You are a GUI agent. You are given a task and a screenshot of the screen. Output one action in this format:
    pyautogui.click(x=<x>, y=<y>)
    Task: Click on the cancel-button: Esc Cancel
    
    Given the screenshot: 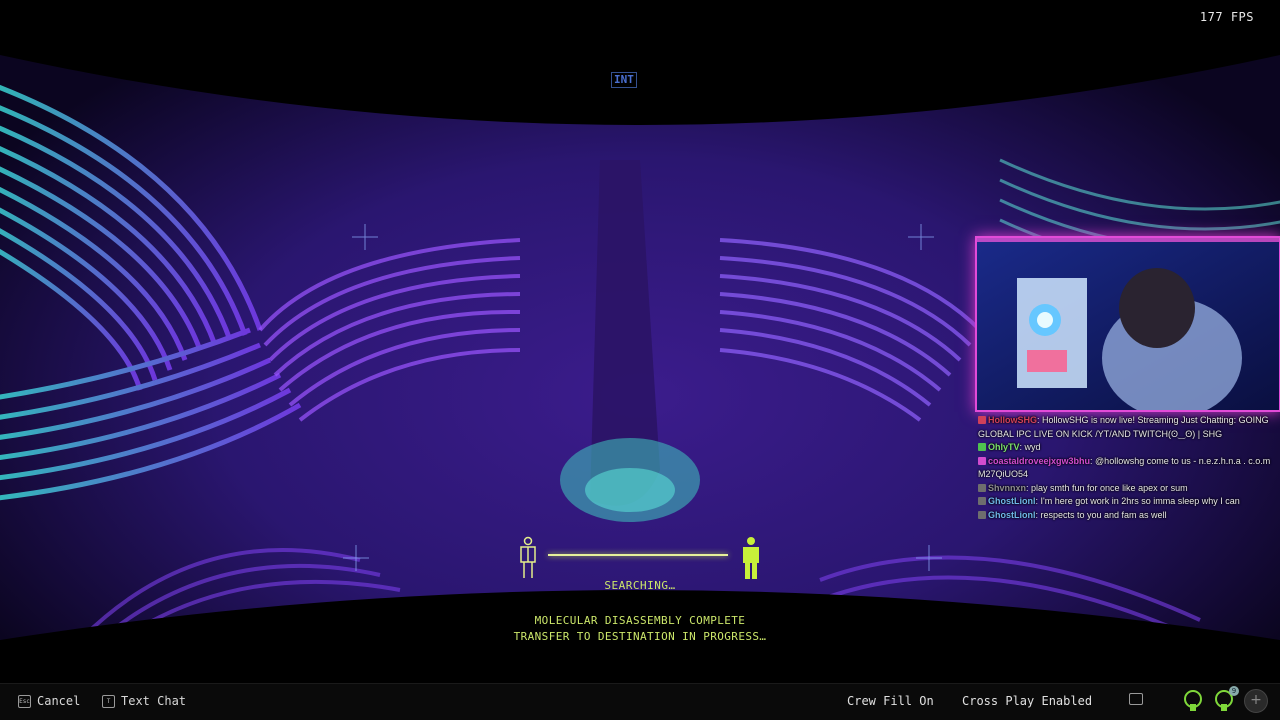 What is the action you would take?
    pyautogui.click(x=49, y=701)
    